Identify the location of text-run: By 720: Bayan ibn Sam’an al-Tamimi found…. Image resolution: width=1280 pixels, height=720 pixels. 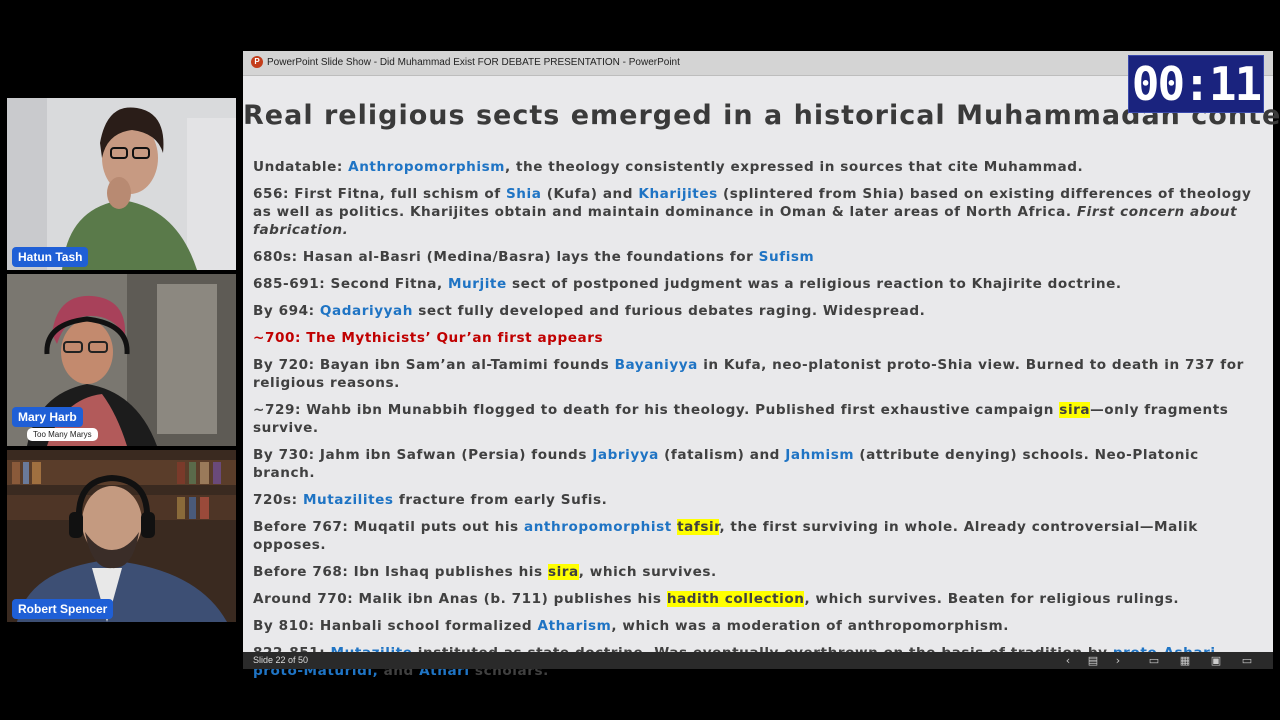
(434, 365).